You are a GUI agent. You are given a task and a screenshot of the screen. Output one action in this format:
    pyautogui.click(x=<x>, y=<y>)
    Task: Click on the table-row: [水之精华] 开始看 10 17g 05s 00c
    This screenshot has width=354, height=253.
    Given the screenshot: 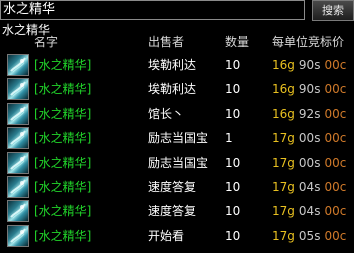 What is the action you would take?
    pyautogui.click(x=177, y=236)
    